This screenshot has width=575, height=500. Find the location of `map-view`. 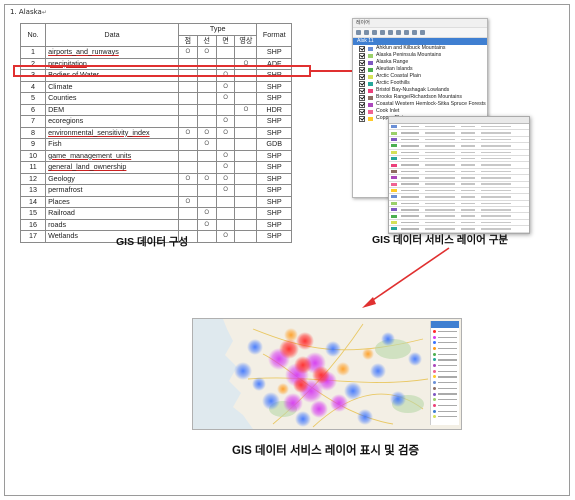

map-view is located at coordinates (327, 374).